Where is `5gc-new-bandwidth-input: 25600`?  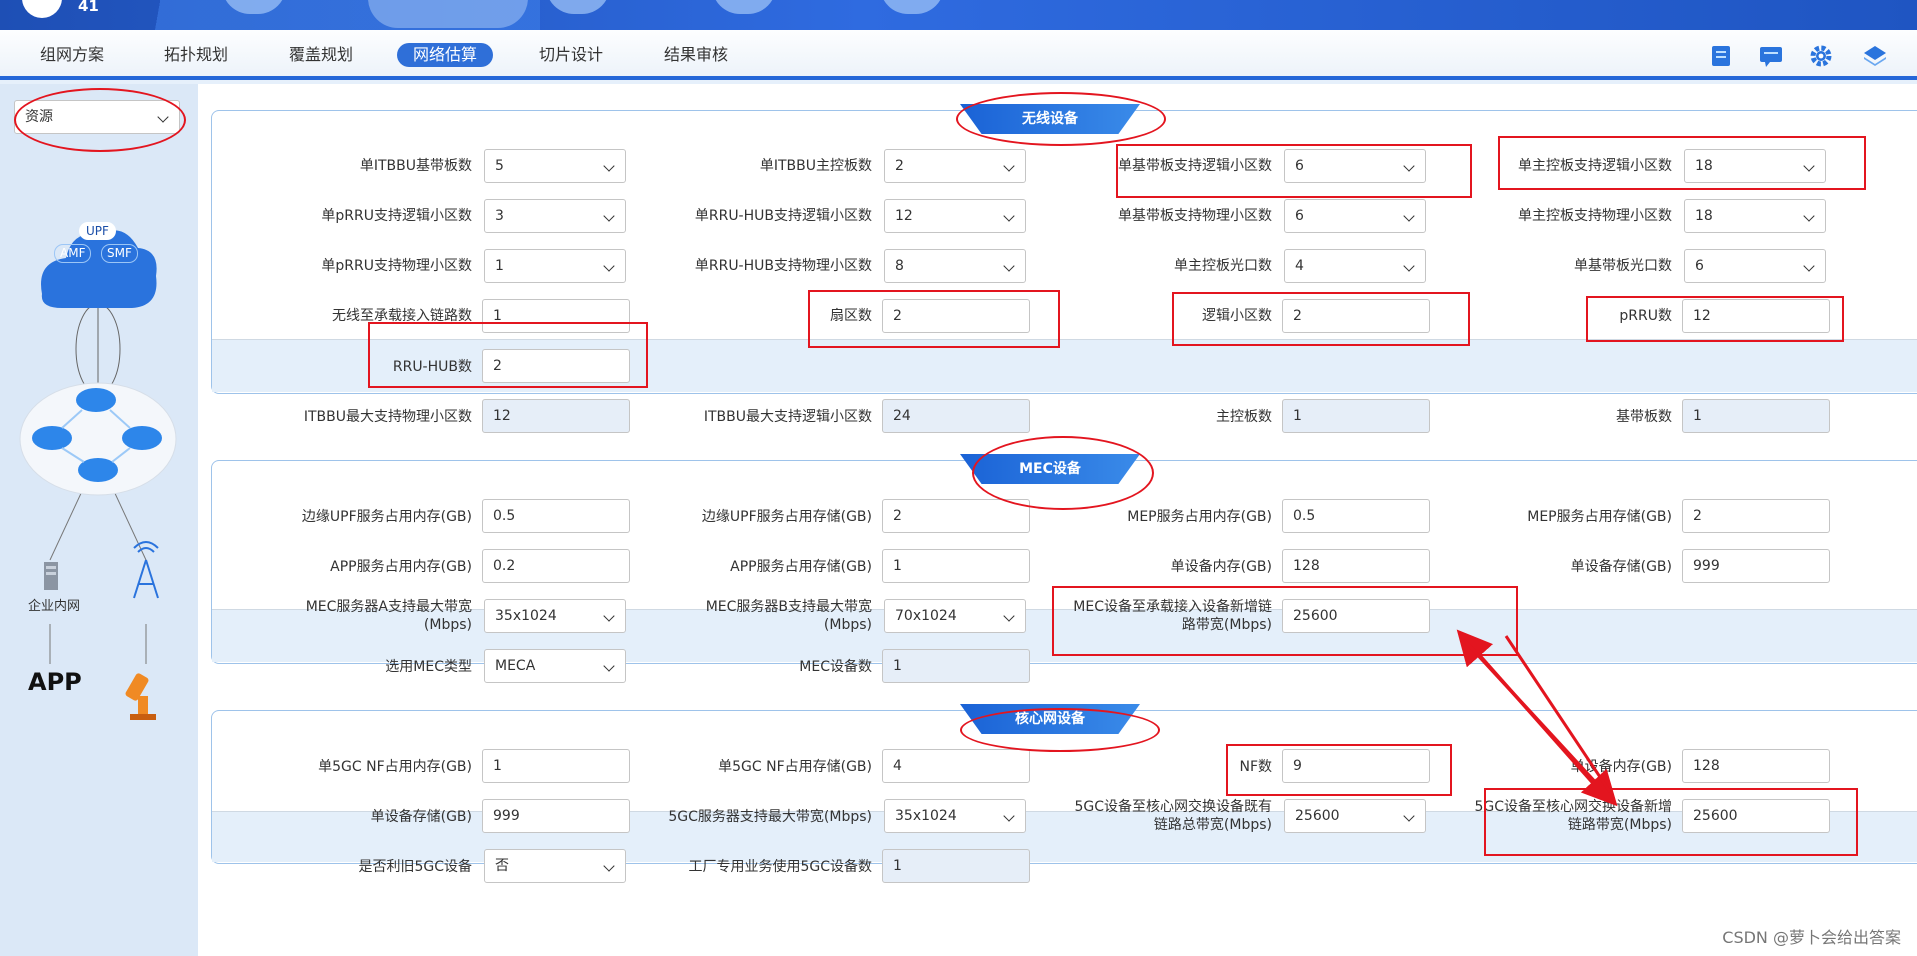 5gc-new-bandwidth-input: 25600 is located at coordinates (1756, 816).